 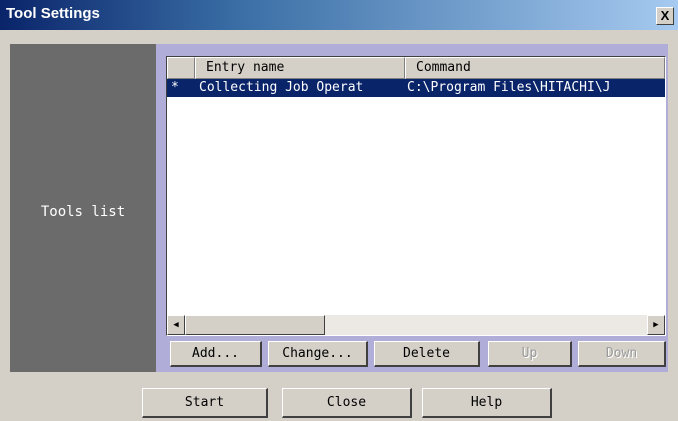 I want to click on scrollbar-thumb, so click(x=255, y=325).